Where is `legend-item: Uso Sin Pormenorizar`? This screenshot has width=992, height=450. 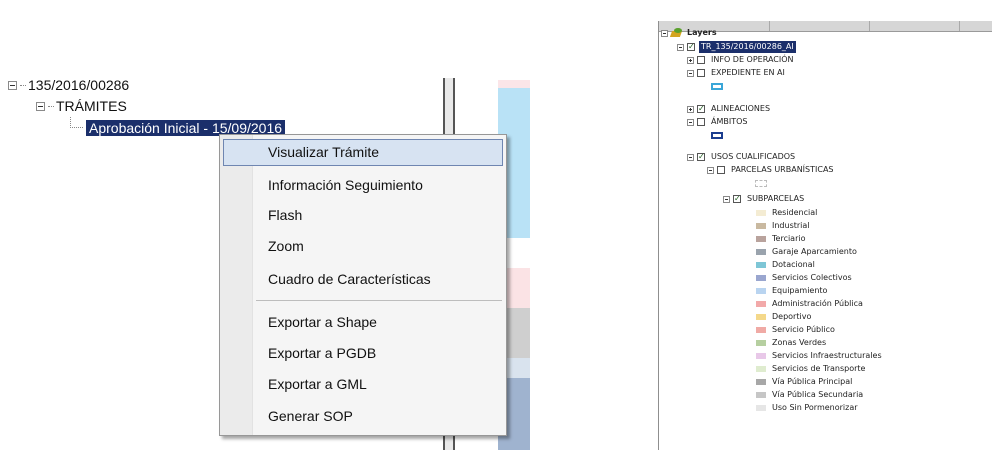 legend-item: Uso Sin Pormenorizar is located at coordinates (866, 408).